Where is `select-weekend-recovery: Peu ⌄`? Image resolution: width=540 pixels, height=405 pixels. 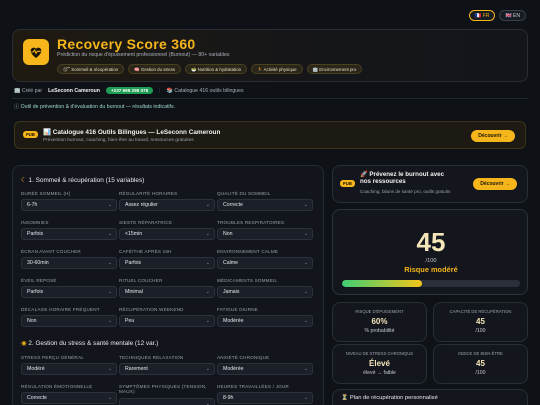 select-weekend-recovery: Peu ⌄ is located at coordinates (167, 321).